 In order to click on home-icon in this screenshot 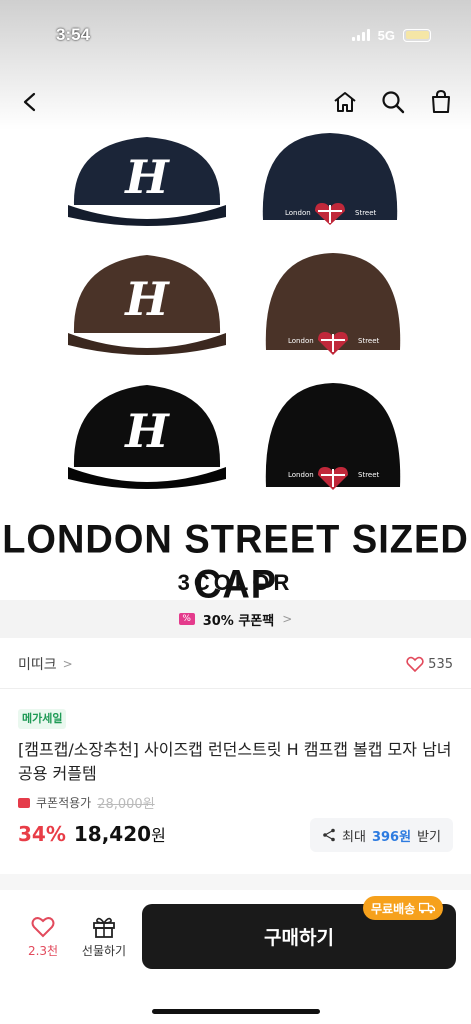, I will do `click(345, 102)`.